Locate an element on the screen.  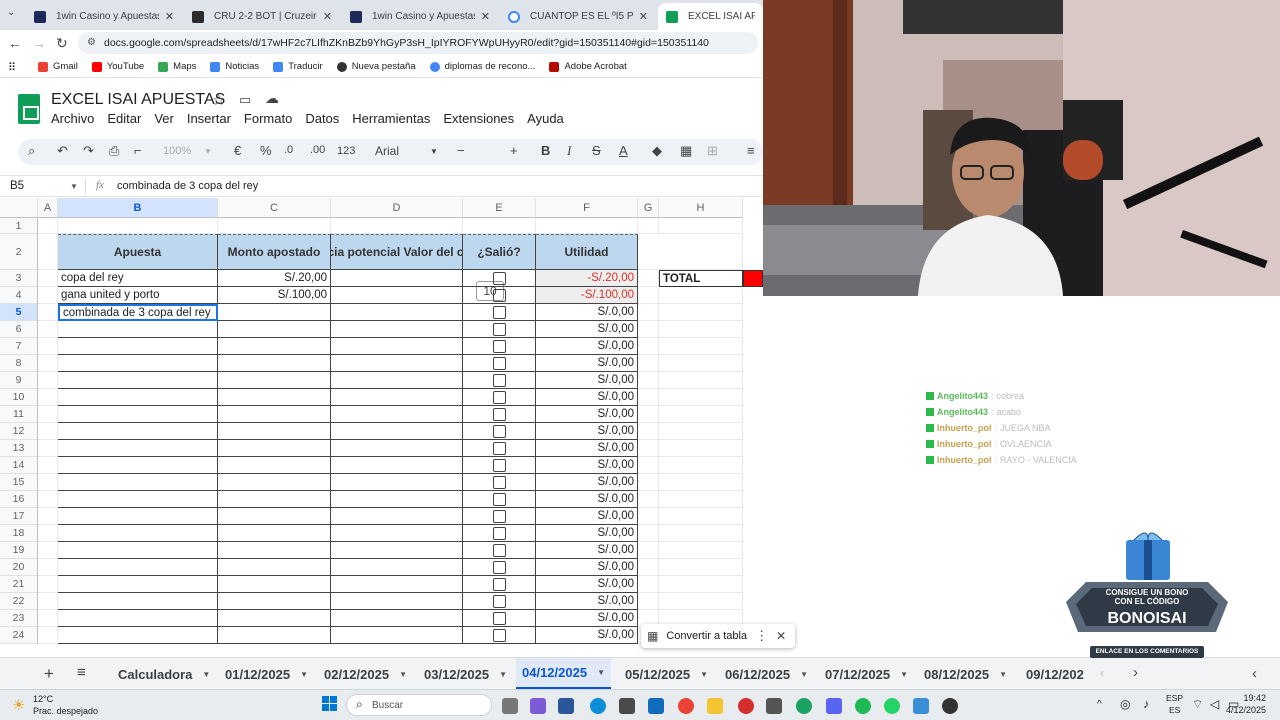
sheet-tab: 03/12/2025 ▼ is located at coordinates (465, 674).